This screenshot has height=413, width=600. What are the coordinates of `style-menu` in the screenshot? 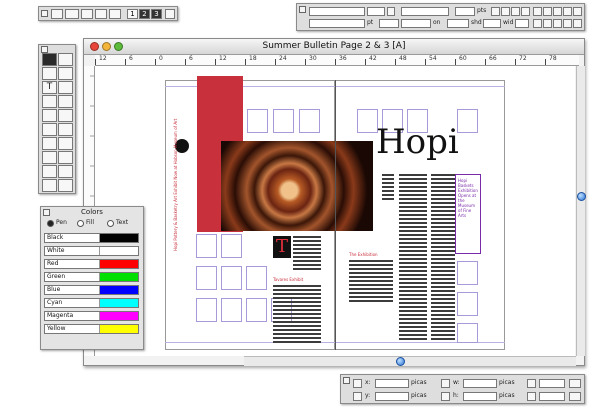 It's located at (376, 11).